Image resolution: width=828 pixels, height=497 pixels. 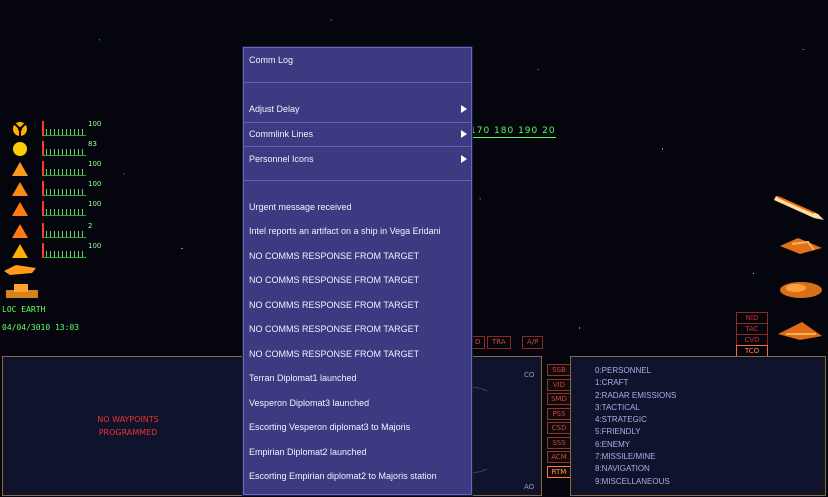 I want to click on location-readout: LOC EARTH, so click(x=24, y=309).